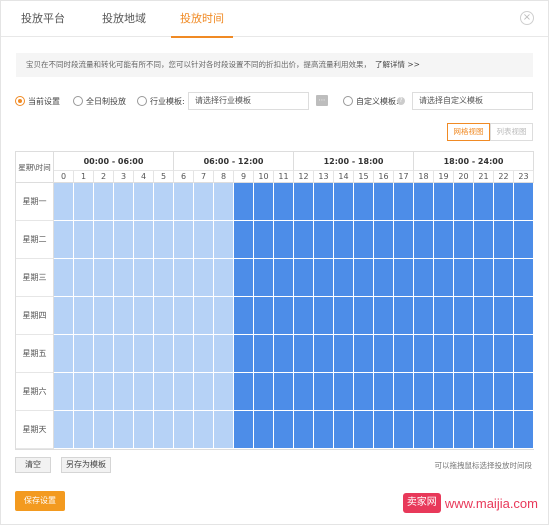 The width and height of the screenshot is (549, 525). Describe the element at coordinates (124, 177) in the screenshot. I see `hour-header: 3` at that location.